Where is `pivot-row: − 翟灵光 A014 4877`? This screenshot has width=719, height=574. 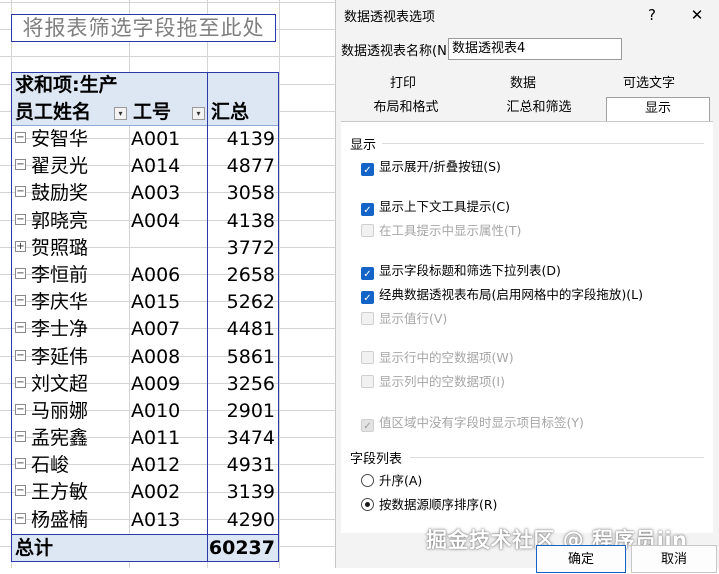
pivot-row: − 翟灵光 A014 4877 is located at coordinates (145, 166).